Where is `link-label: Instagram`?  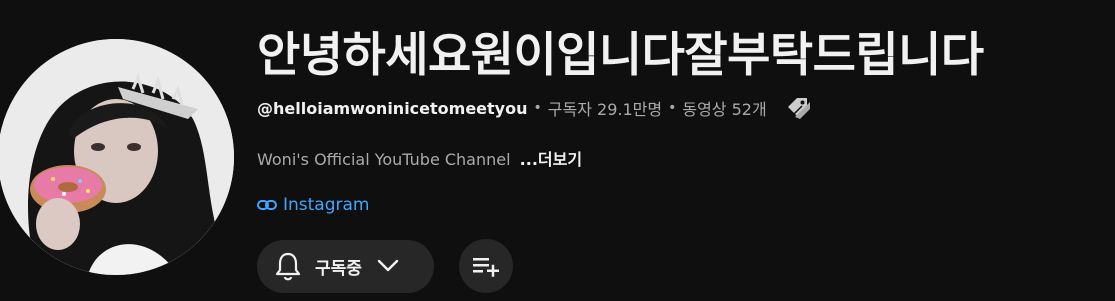 link-label: Instagram is located at coordinates (326, 205).